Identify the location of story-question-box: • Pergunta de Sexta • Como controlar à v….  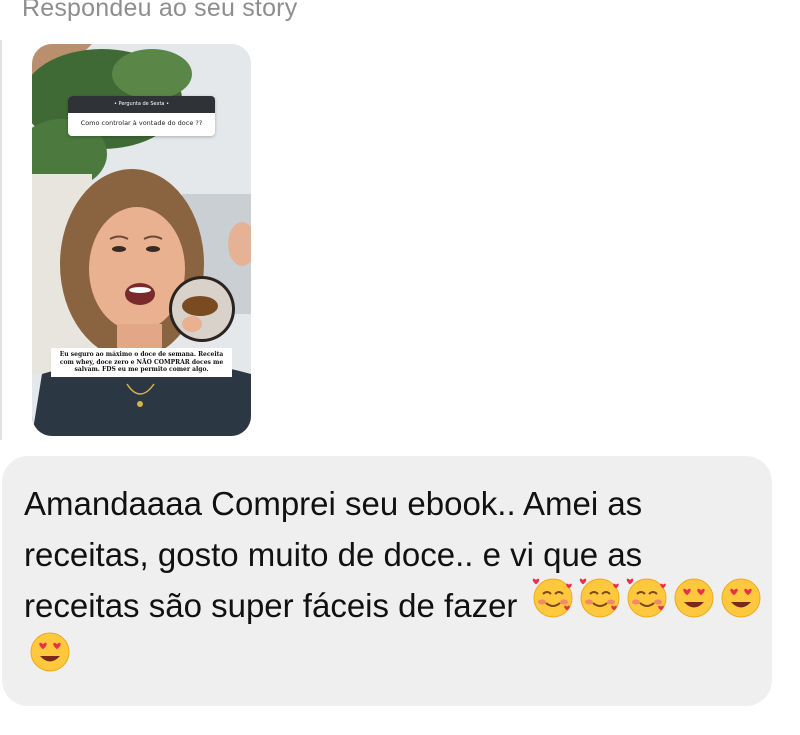
(141, 116).